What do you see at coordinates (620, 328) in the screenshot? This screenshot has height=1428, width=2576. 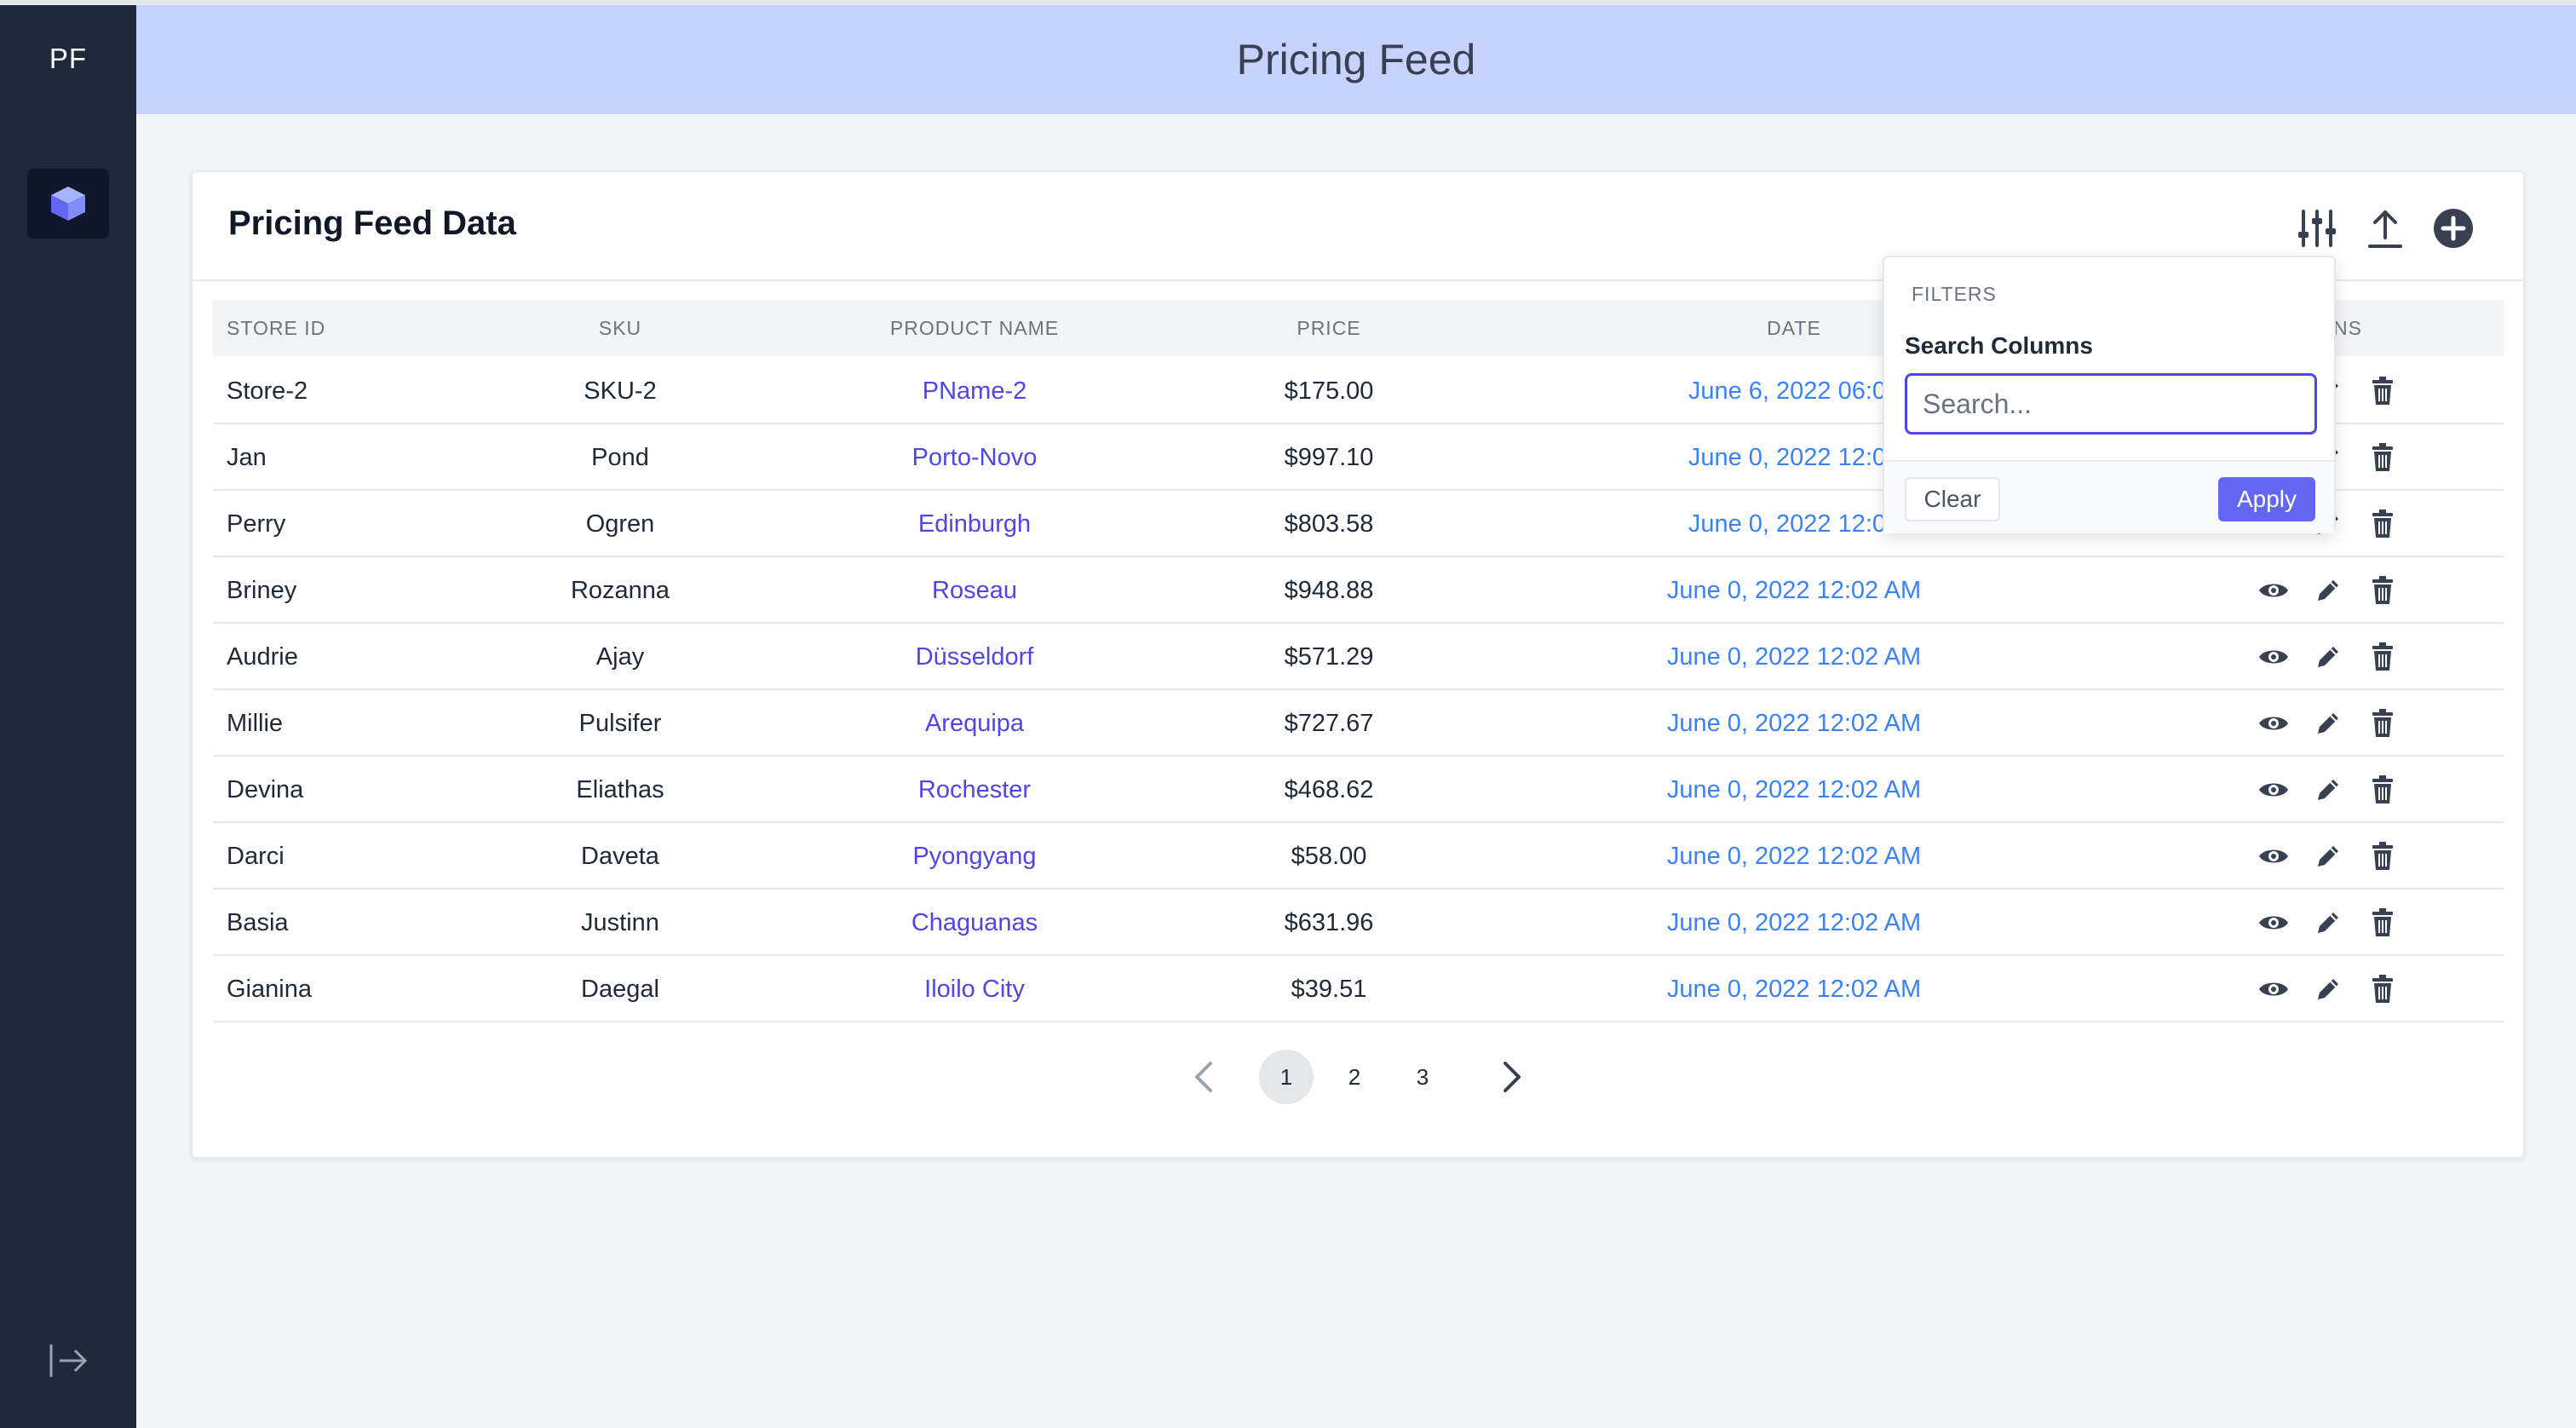 I see `column-header-sku: SKU` at bounding box center [620, 328].